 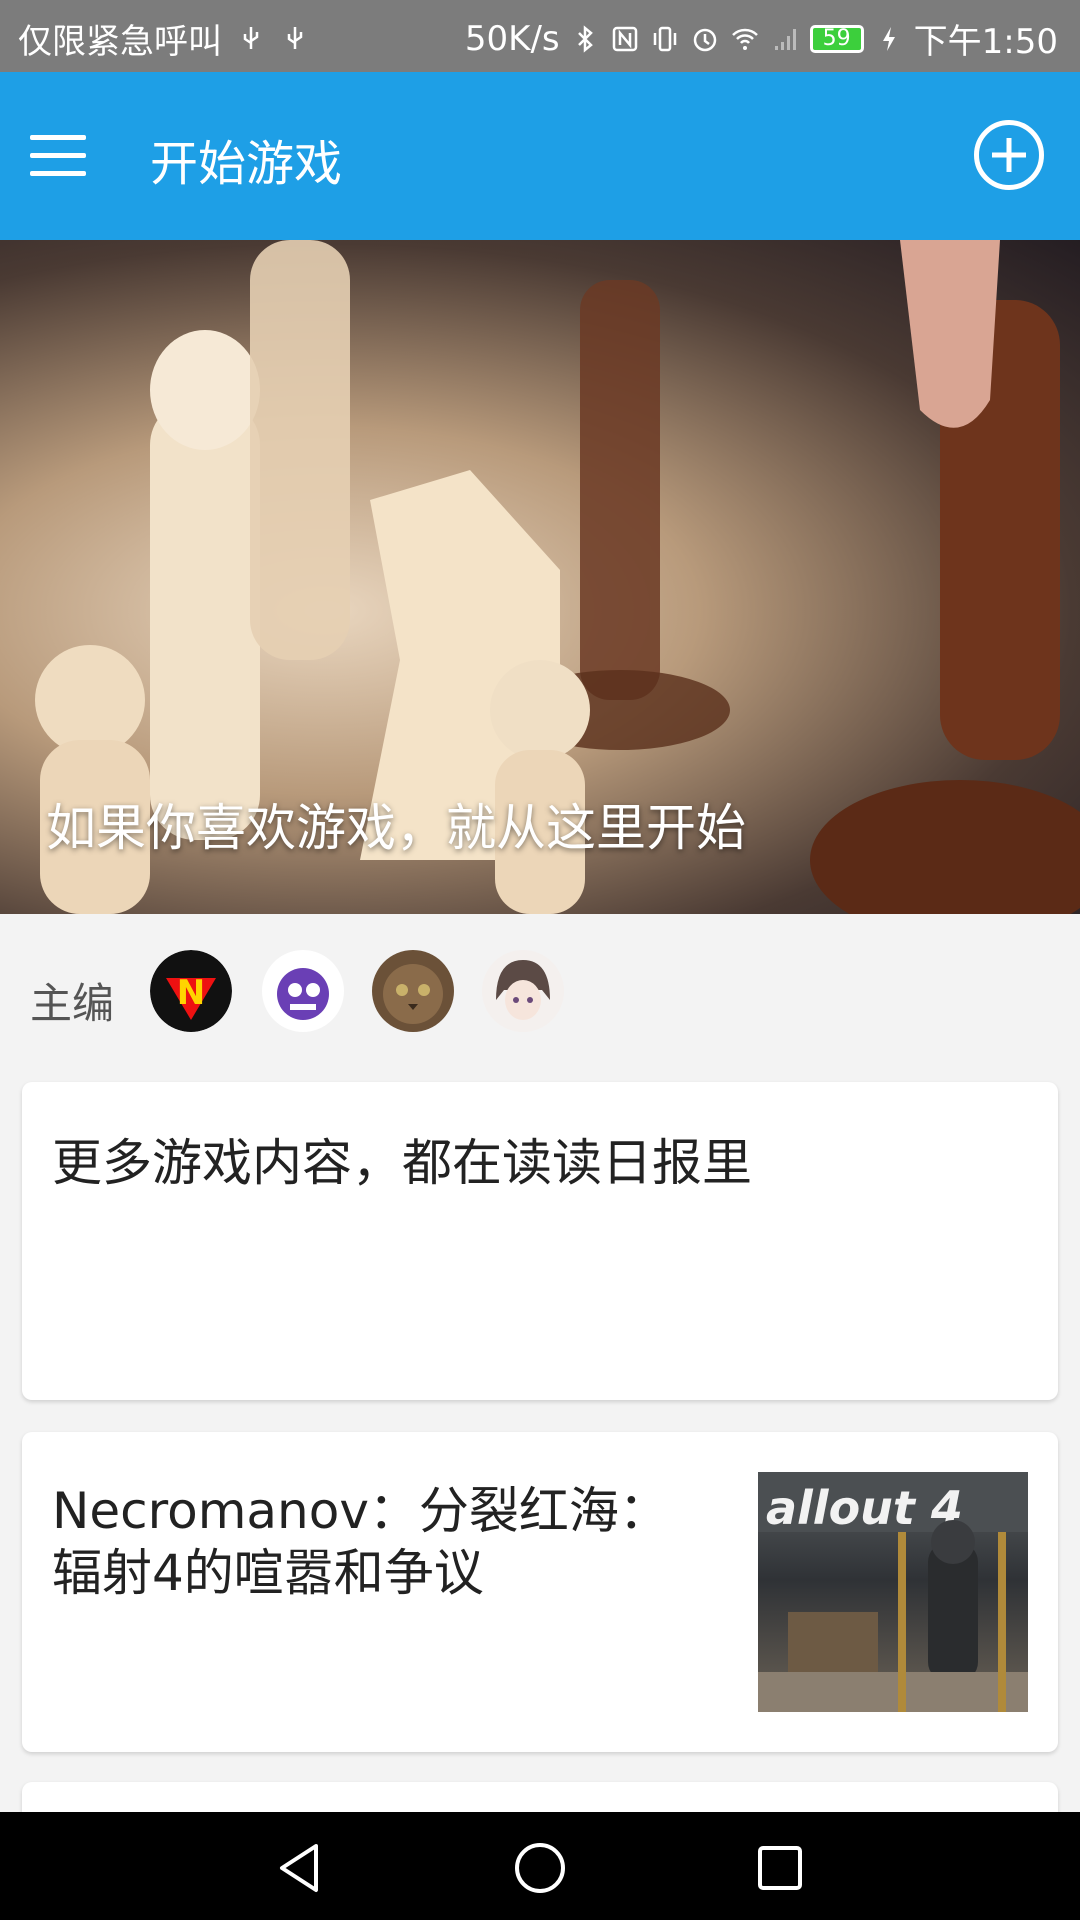 What do you see at coordinates (1009, 155) in the screenshot?
I see `add-icon` at bounding box center [1009, 155].